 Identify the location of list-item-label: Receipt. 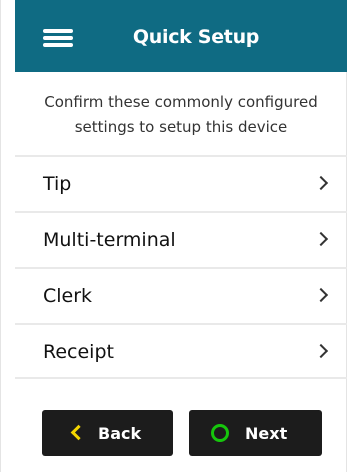
(78, 352).